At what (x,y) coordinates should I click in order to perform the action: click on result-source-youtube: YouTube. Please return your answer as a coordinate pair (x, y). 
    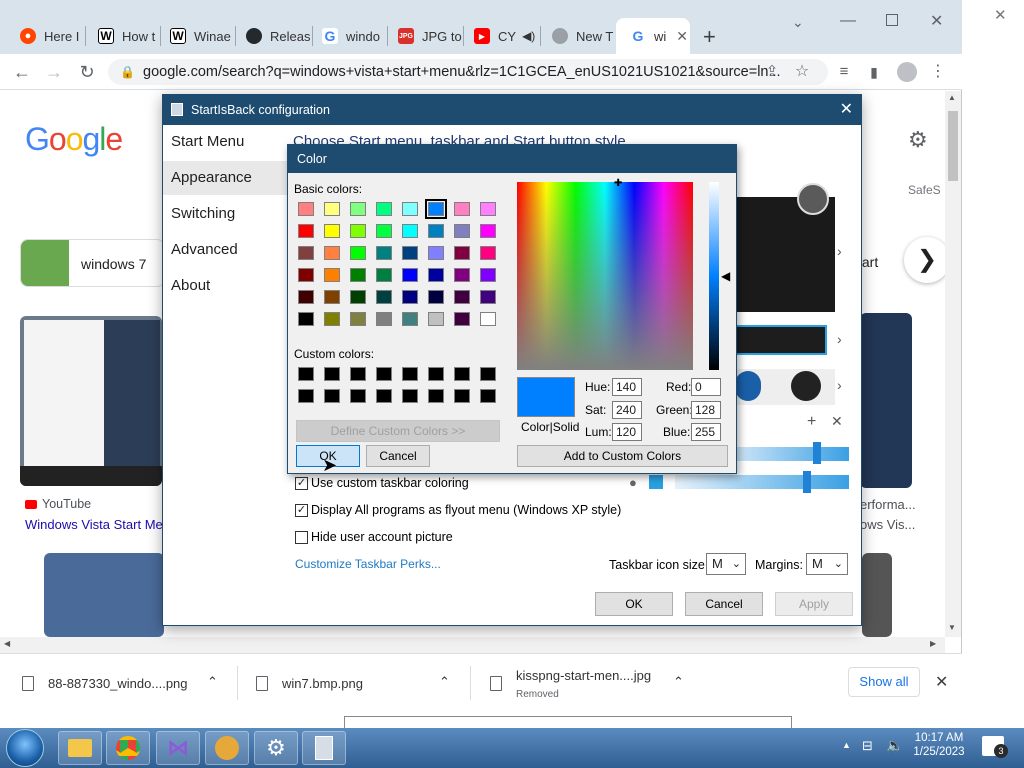
    Looking at the image, I should click on (58, 504).